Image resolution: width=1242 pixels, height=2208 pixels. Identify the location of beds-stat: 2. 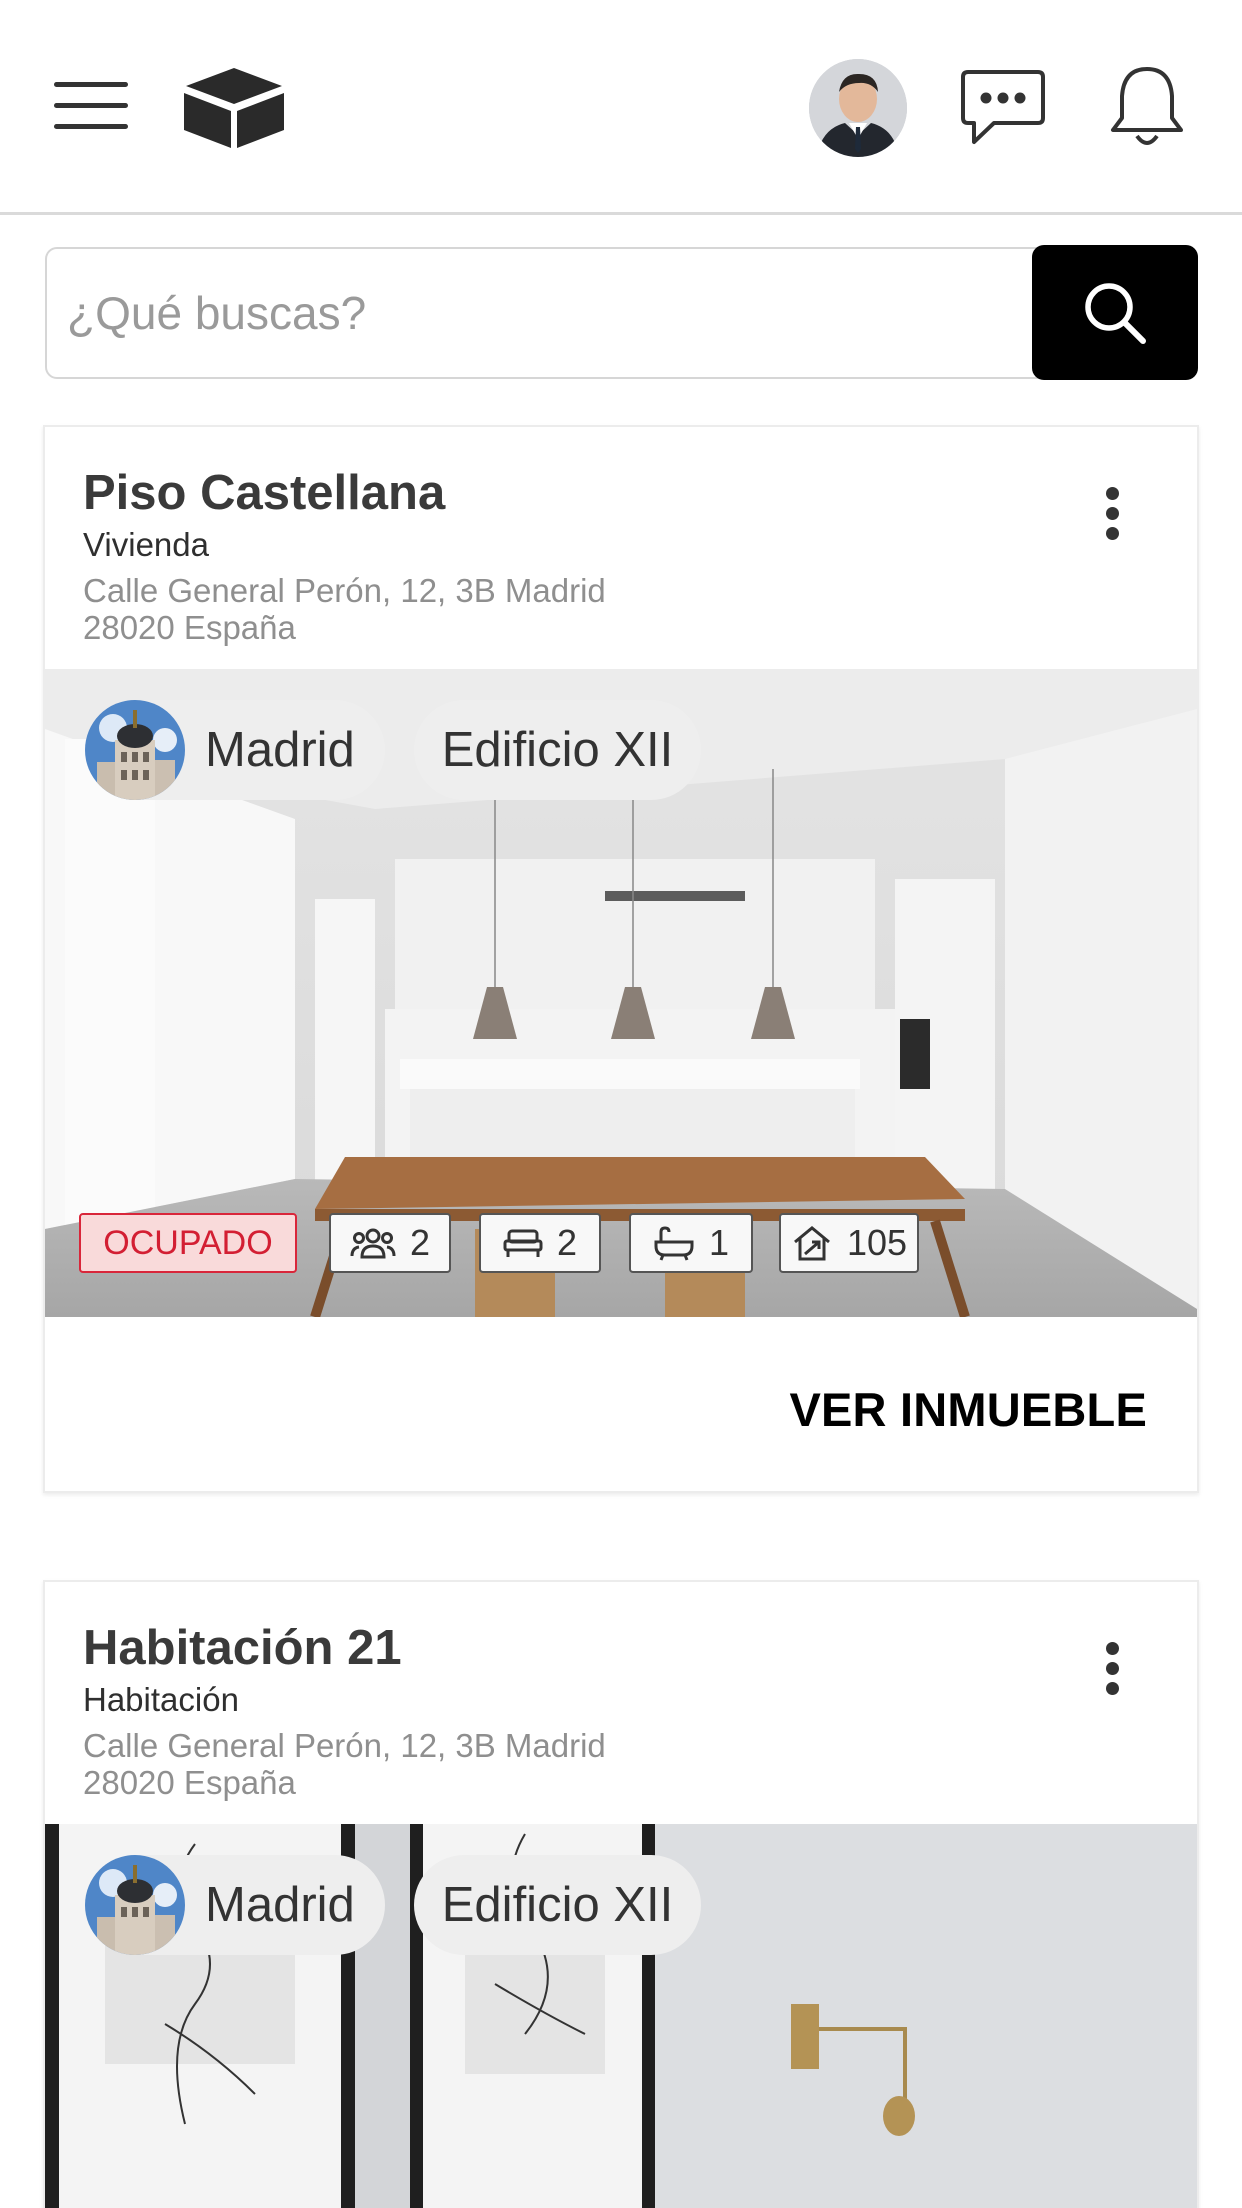
(540, 1243).